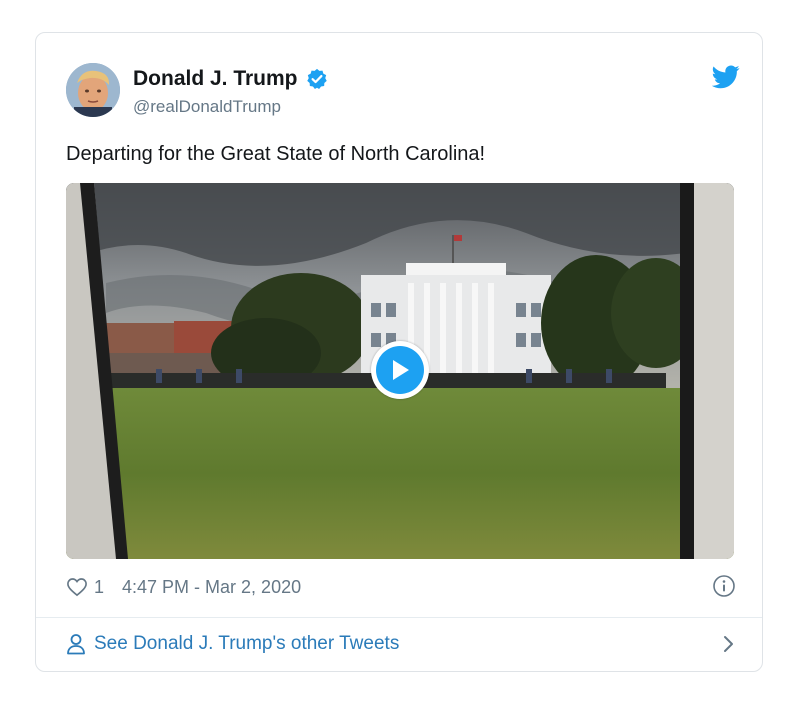 This screenshot has height=724, width=800. Describe the element at coordinates (403, 93) in the screenshot. I see `tweet-header: Donald J. Trump @realDonaldTrump` at that location.